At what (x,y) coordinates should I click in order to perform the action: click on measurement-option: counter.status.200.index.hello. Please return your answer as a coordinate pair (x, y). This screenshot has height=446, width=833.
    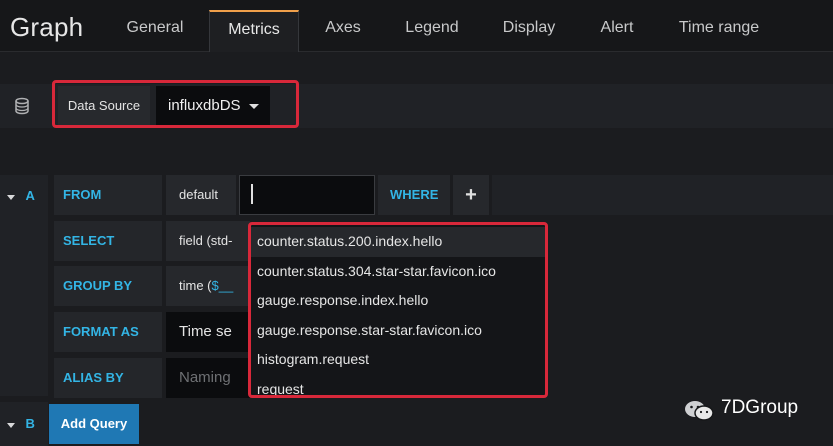
    Looking at the image, I should click on (398, 242).